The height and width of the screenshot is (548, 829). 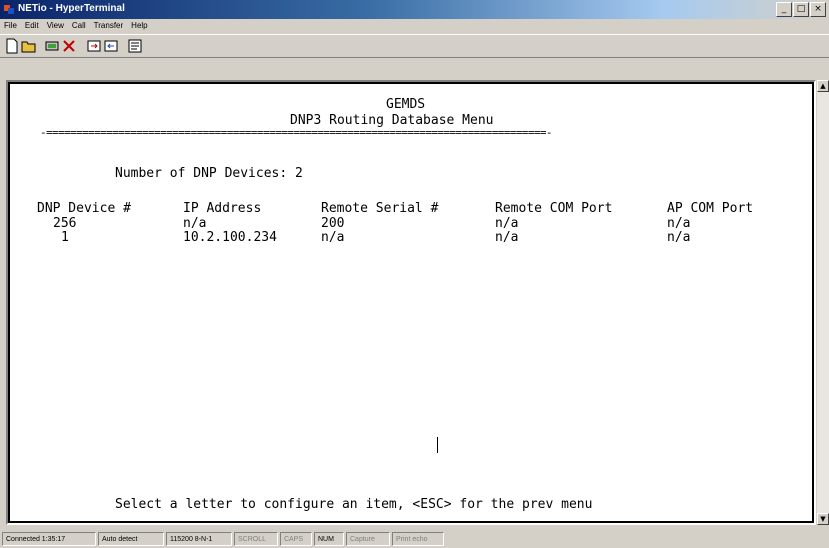 I want to click on table-cell-serial: n/a, so click(x=333, y=237).